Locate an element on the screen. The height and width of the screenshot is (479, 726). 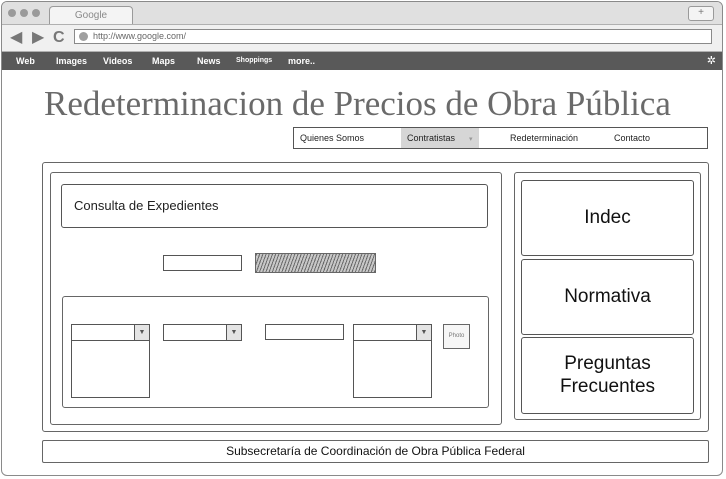
menu-item-contacto: Contacto is located at coordinates (632, 138).